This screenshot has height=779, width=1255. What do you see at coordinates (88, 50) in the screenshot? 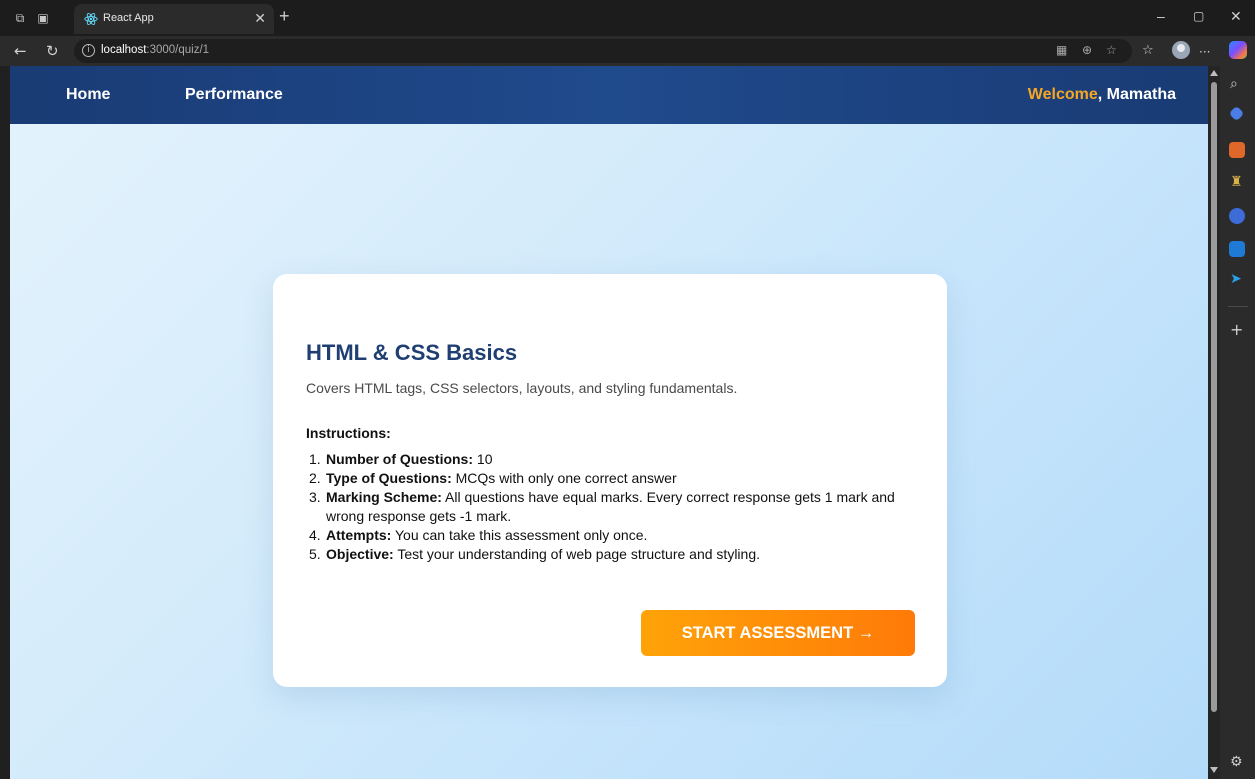
I see `site-info-icon: i` at bounding box center [88, 50].